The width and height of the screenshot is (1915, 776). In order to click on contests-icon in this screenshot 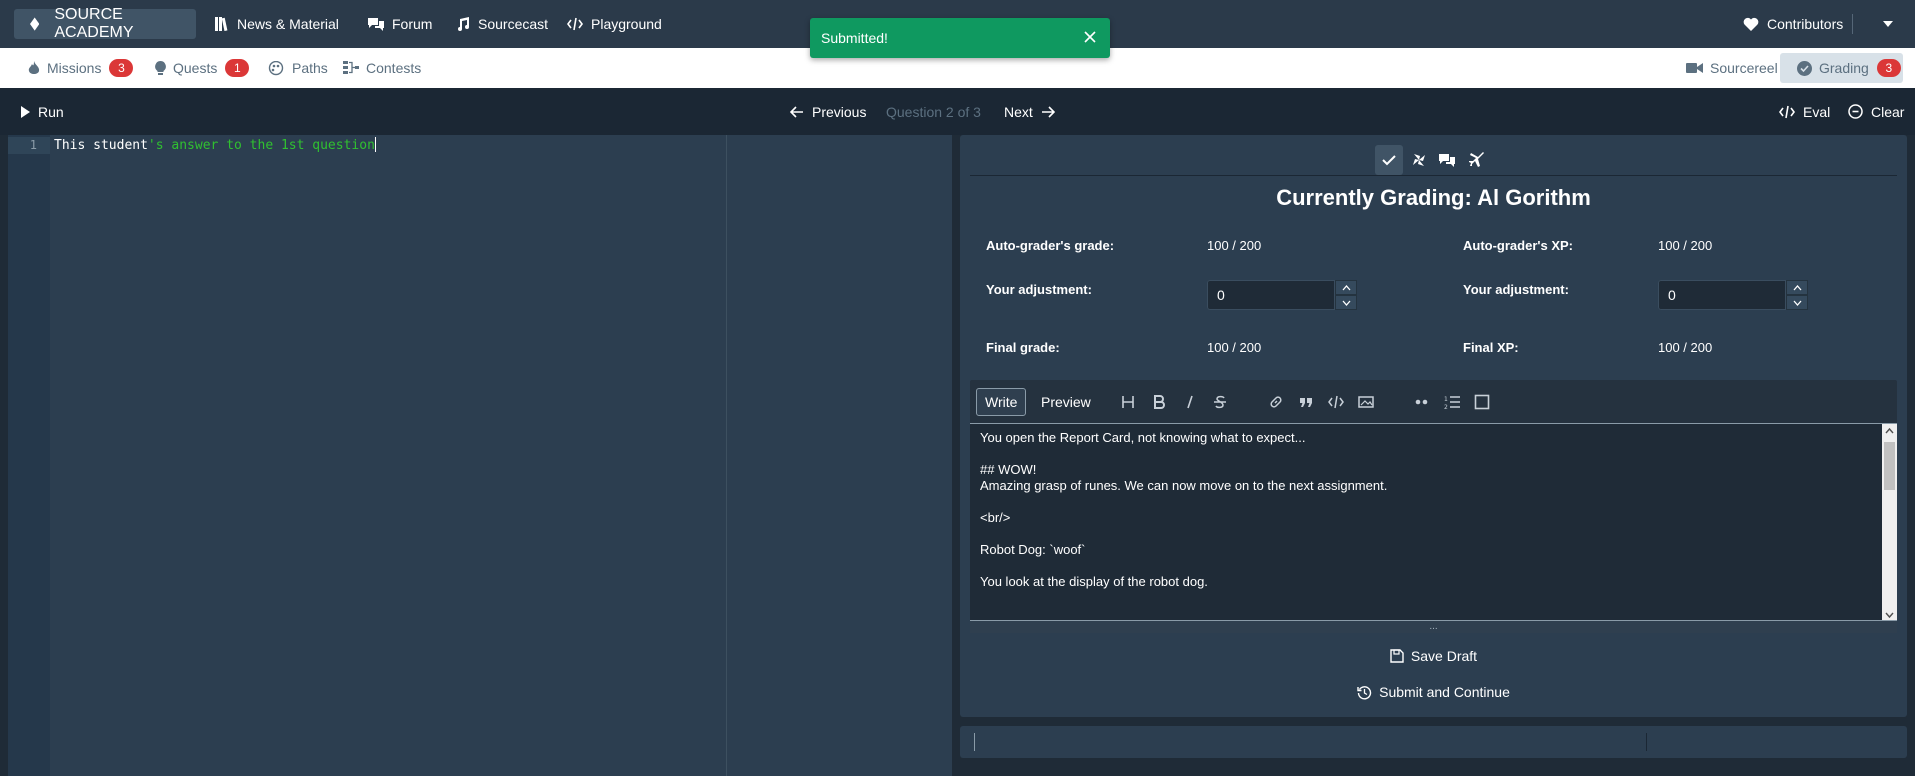, I will do `click(351, 67)`.